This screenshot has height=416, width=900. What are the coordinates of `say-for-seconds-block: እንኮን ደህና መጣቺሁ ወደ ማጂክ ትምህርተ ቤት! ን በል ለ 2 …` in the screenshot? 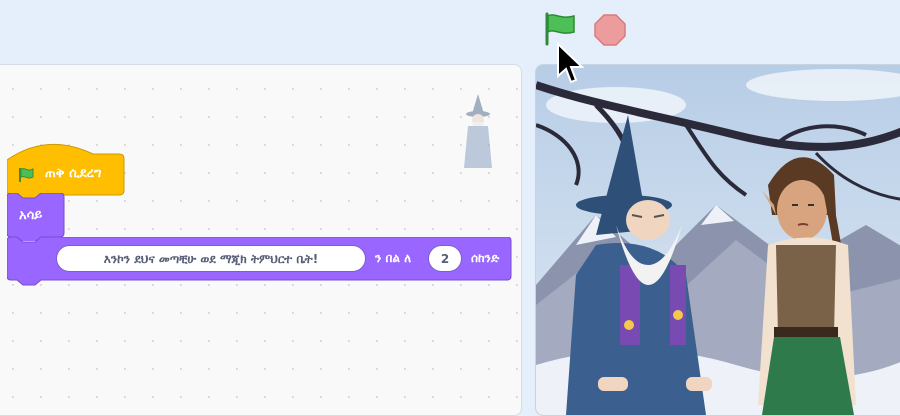 It's located at (259, 263).